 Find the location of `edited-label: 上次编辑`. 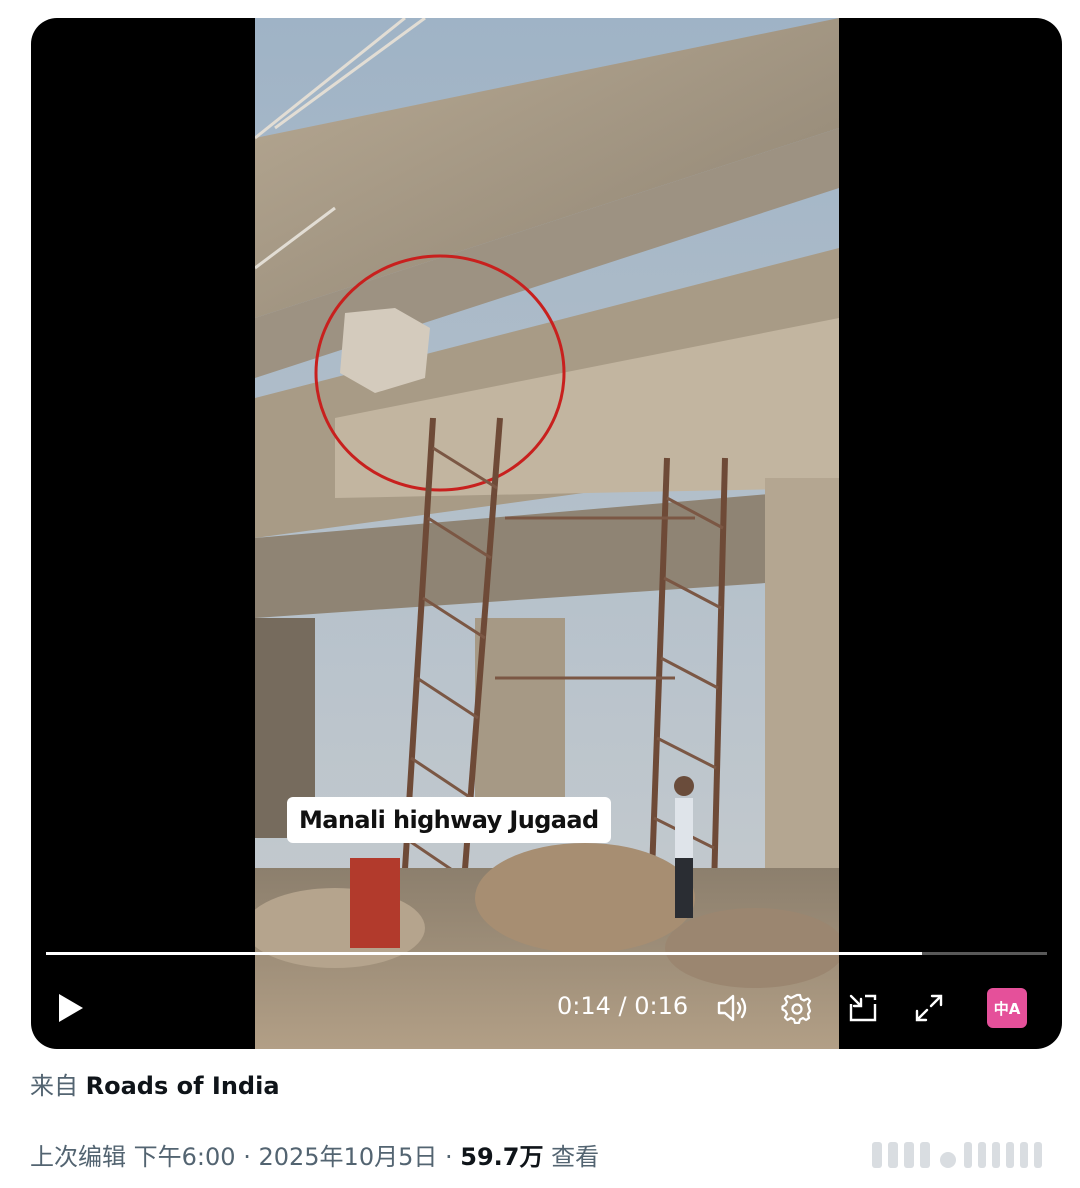

edited-label: 上次编辑 is located at coordinates (78, 1157).